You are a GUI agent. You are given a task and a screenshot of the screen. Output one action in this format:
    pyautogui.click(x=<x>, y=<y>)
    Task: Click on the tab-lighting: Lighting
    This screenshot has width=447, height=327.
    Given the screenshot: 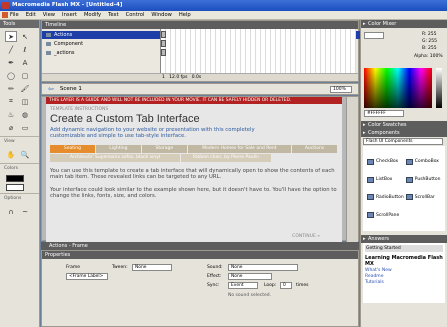 What is the action you would take?
    pyautogui.click(x=118, y=149)
    